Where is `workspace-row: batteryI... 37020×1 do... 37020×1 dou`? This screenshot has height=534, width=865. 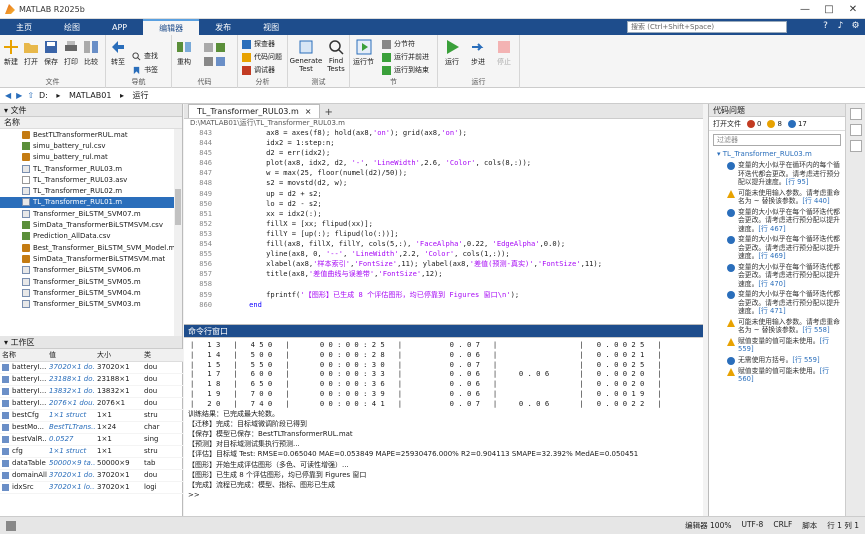 workspace-row: batteryI... 37020×1 do... 37020×1 dou is located at coordinates (91, 367).